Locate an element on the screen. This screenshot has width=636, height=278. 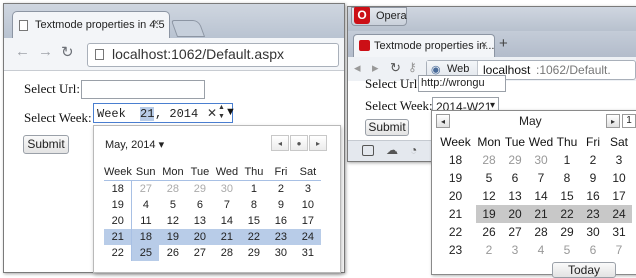
year-field: 1 is located at coordinates (629, 121).